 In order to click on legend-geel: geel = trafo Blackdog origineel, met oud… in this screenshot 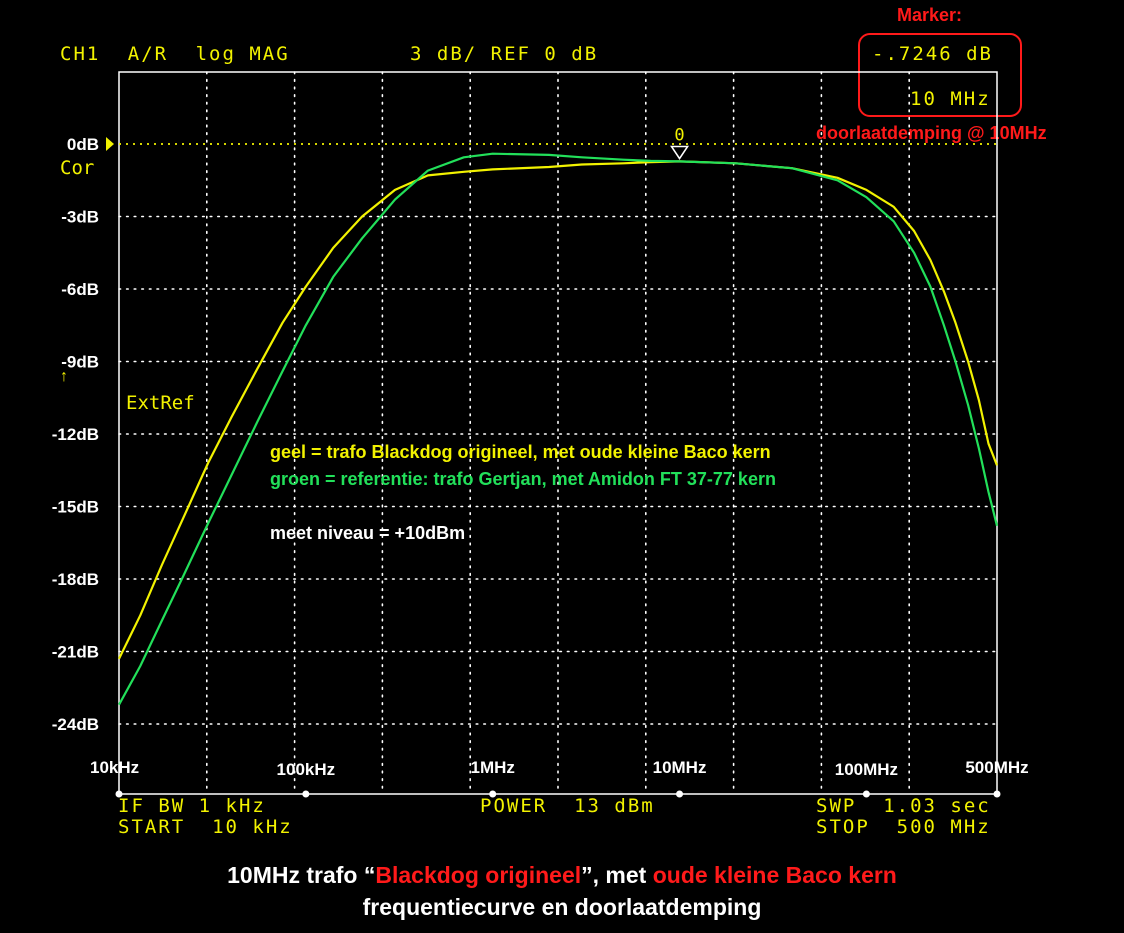, I will do `click(520, 452)`.